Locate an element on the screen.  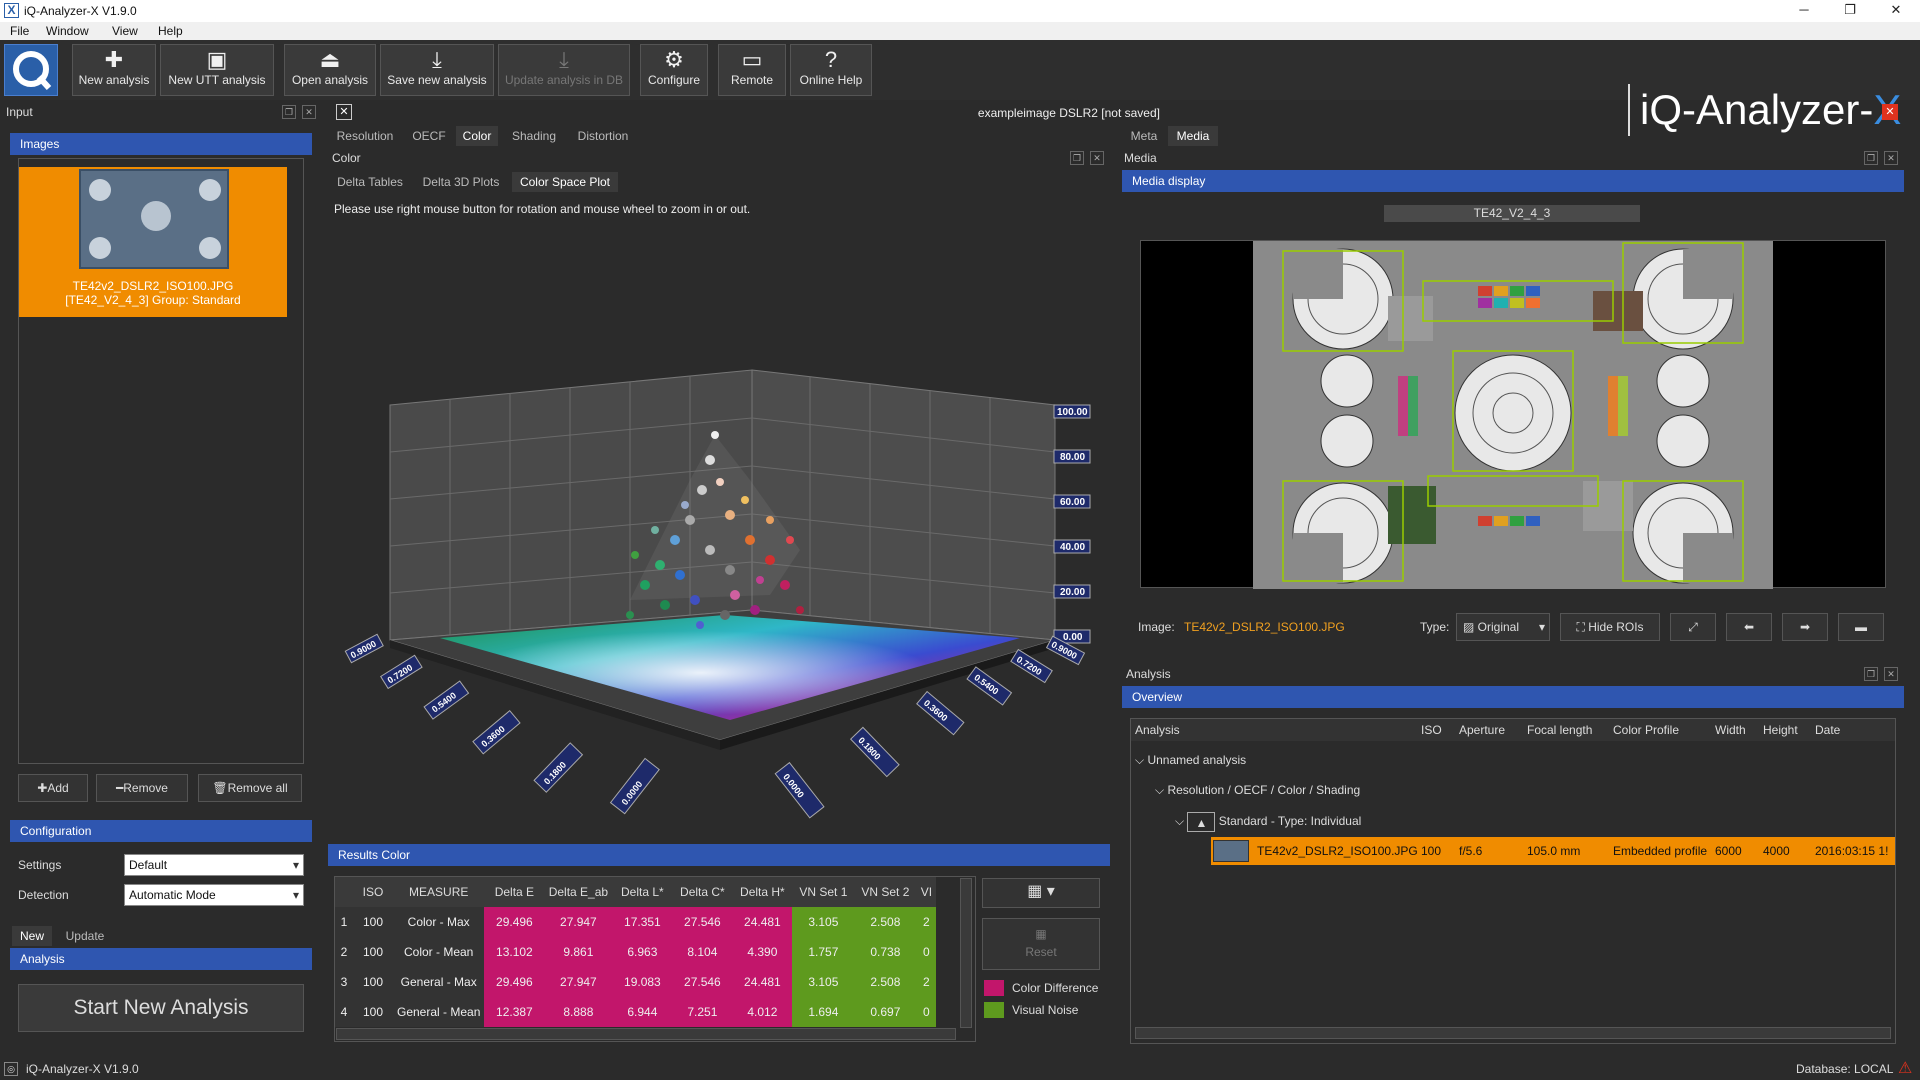
folder-icon: ▬ is located at coordinates (1861, 627).